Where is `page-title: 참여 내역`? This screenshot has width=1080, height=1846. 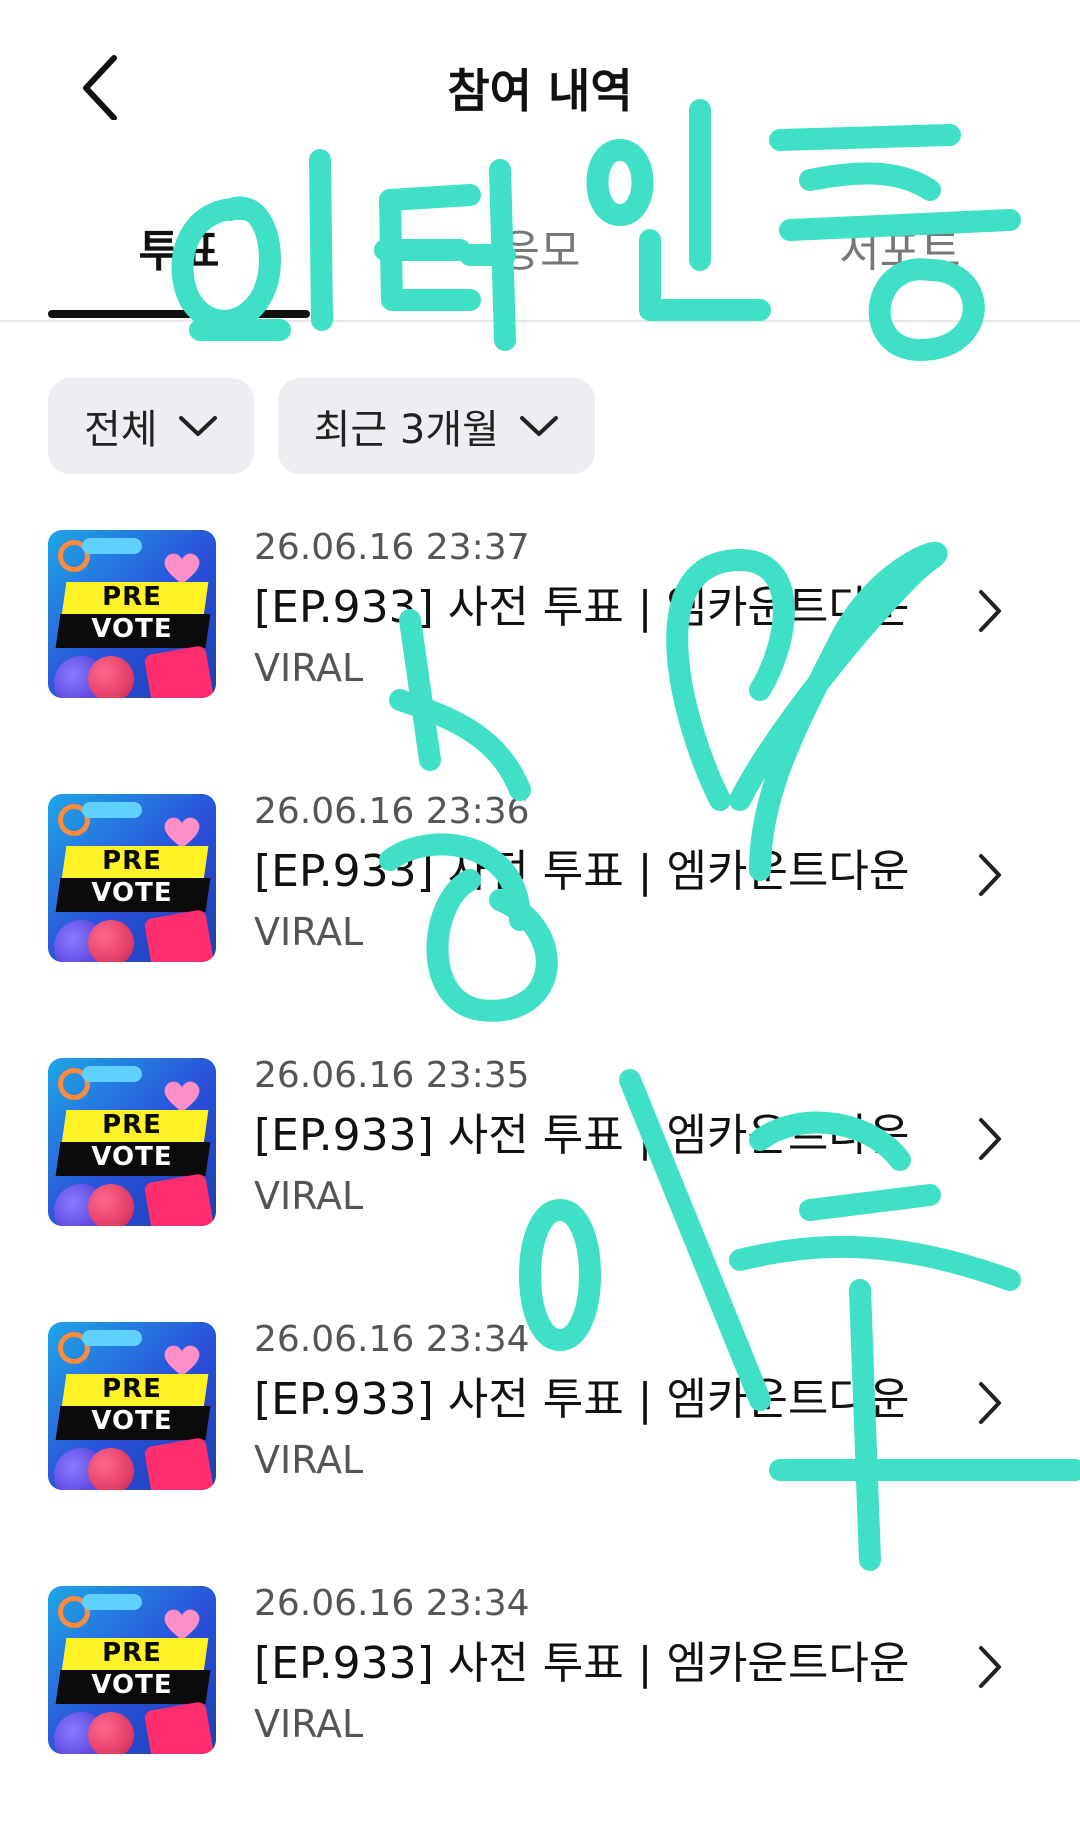
page-title: 참여 내역 is located at coordinates (540, 91).